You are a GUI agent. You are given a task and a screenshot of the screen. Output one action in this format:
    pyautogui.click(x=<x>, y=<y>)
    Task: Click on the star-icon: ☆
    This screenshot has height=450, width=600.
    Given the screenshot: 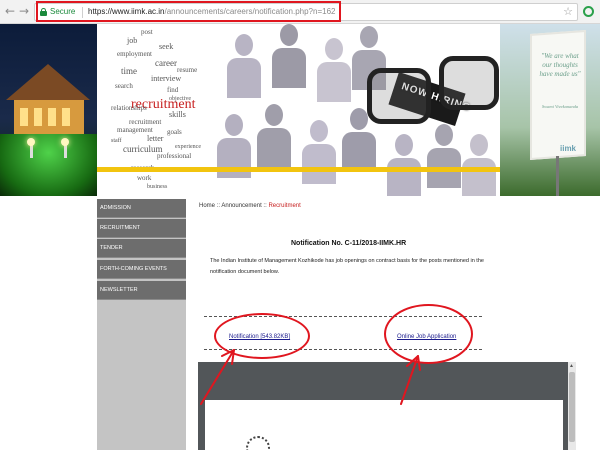 What is the action you would take?
    pyautogui.click(x=568, y=11)
    